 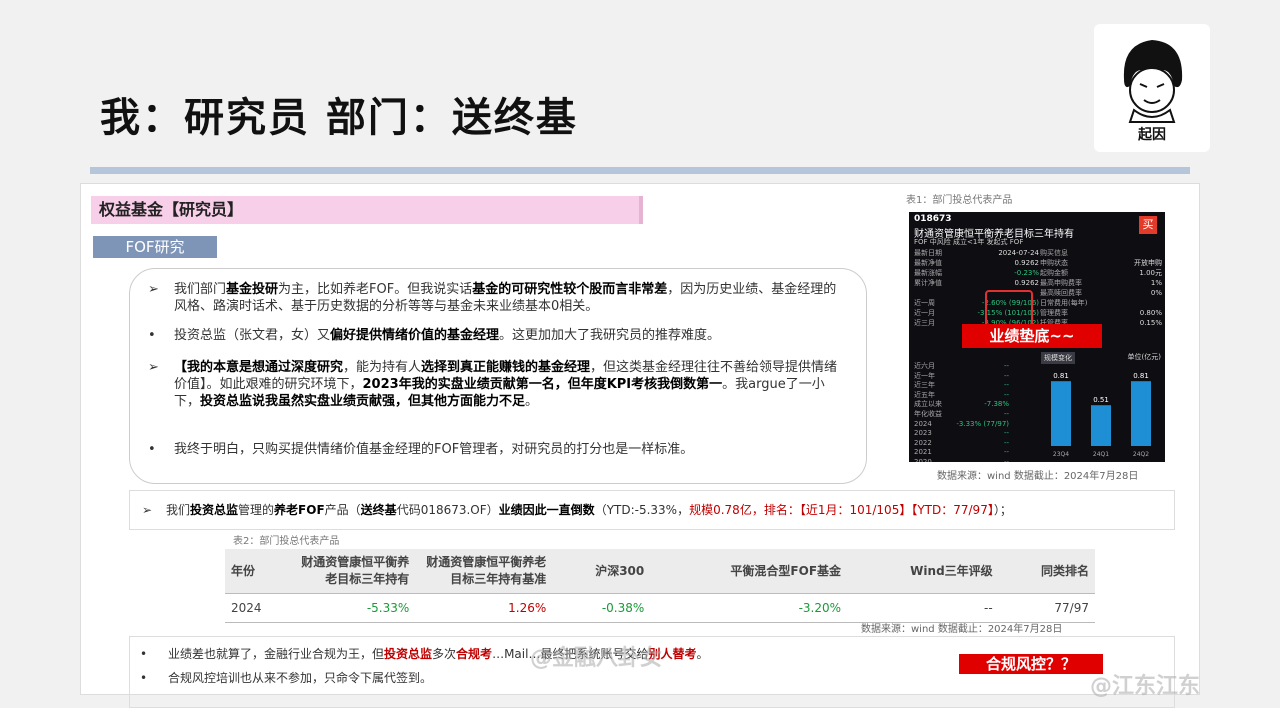 What do you see at coordinates (961, 377) in the screenshot?
I see `stat-row: 近一年 --` at bounding box center [961, 377].